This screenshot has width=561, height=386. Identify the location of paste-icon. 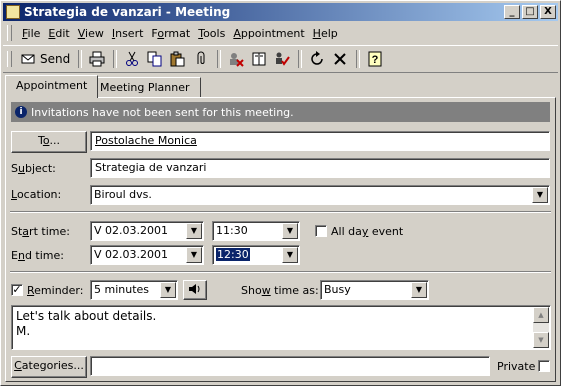
(177, 59).